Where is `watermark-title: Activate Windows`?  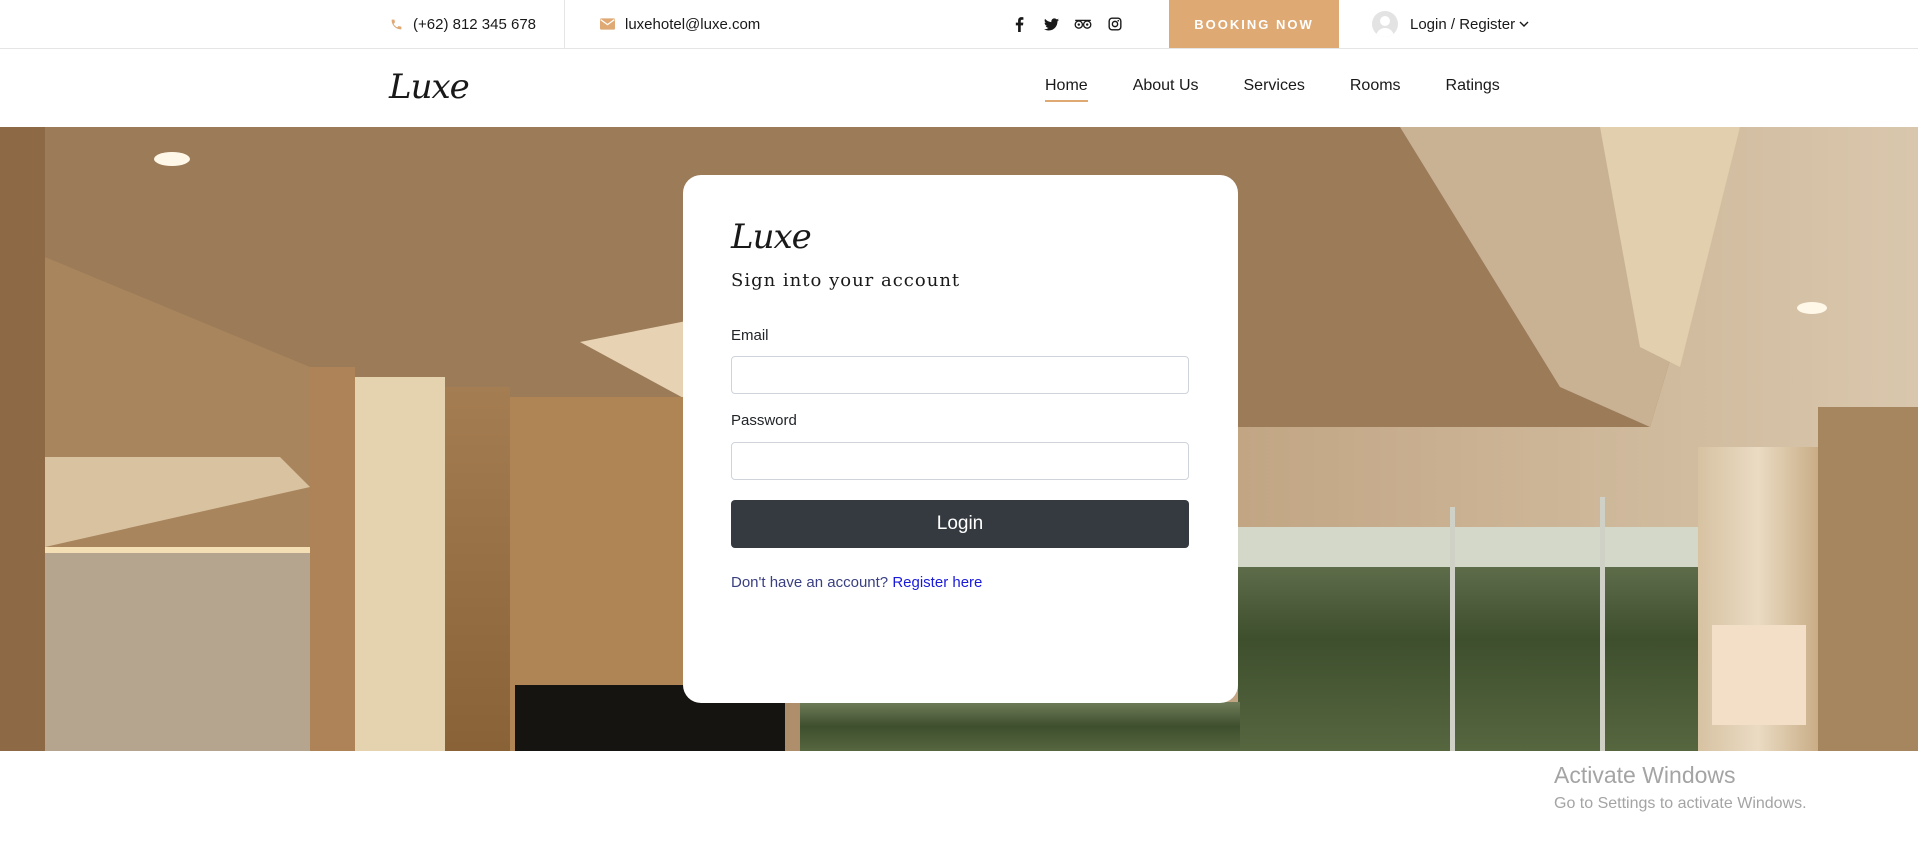
watermark-title: Activate Windows is located at coordinates (1645, 775).